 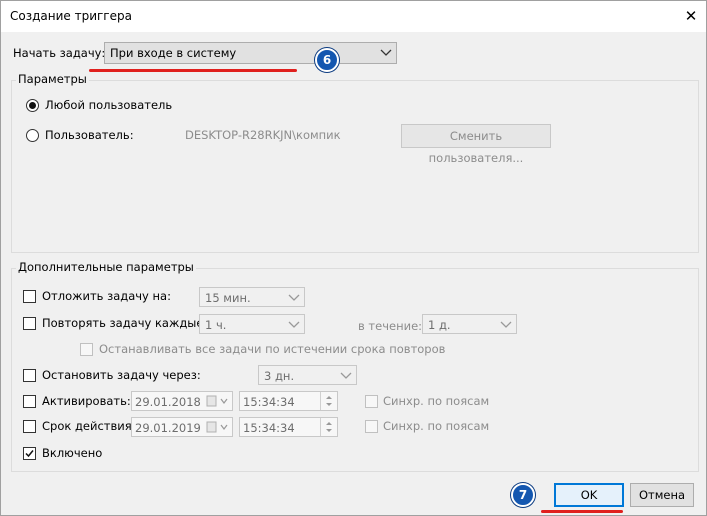 What do you see at coordinates (250, 53) in the screenshot?
I see `start-task-select: При входе в систему` at bounding box center [250, 53].